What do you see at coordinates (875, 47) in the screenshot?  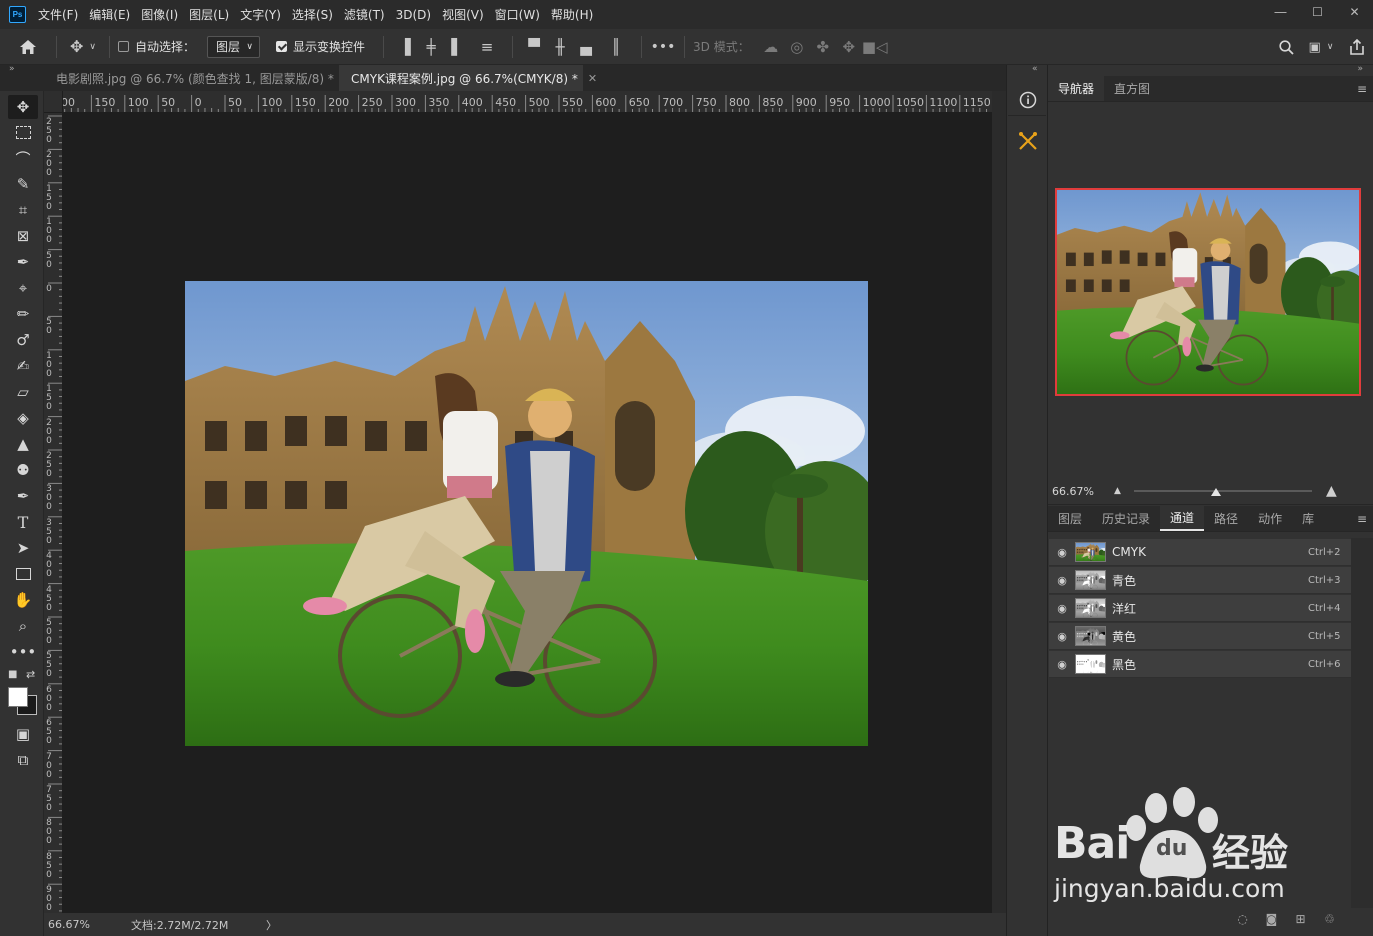 I see `3d-camera-button: ■◁` at bounding box center [875, 47].